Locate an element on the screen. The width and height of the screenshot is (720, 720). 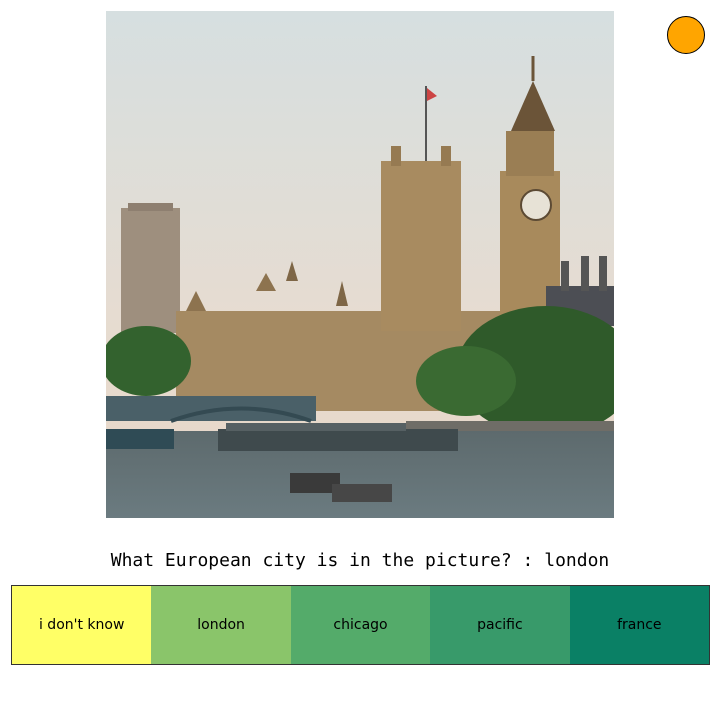
option-label: pacific is located at coordinates (500, 625).